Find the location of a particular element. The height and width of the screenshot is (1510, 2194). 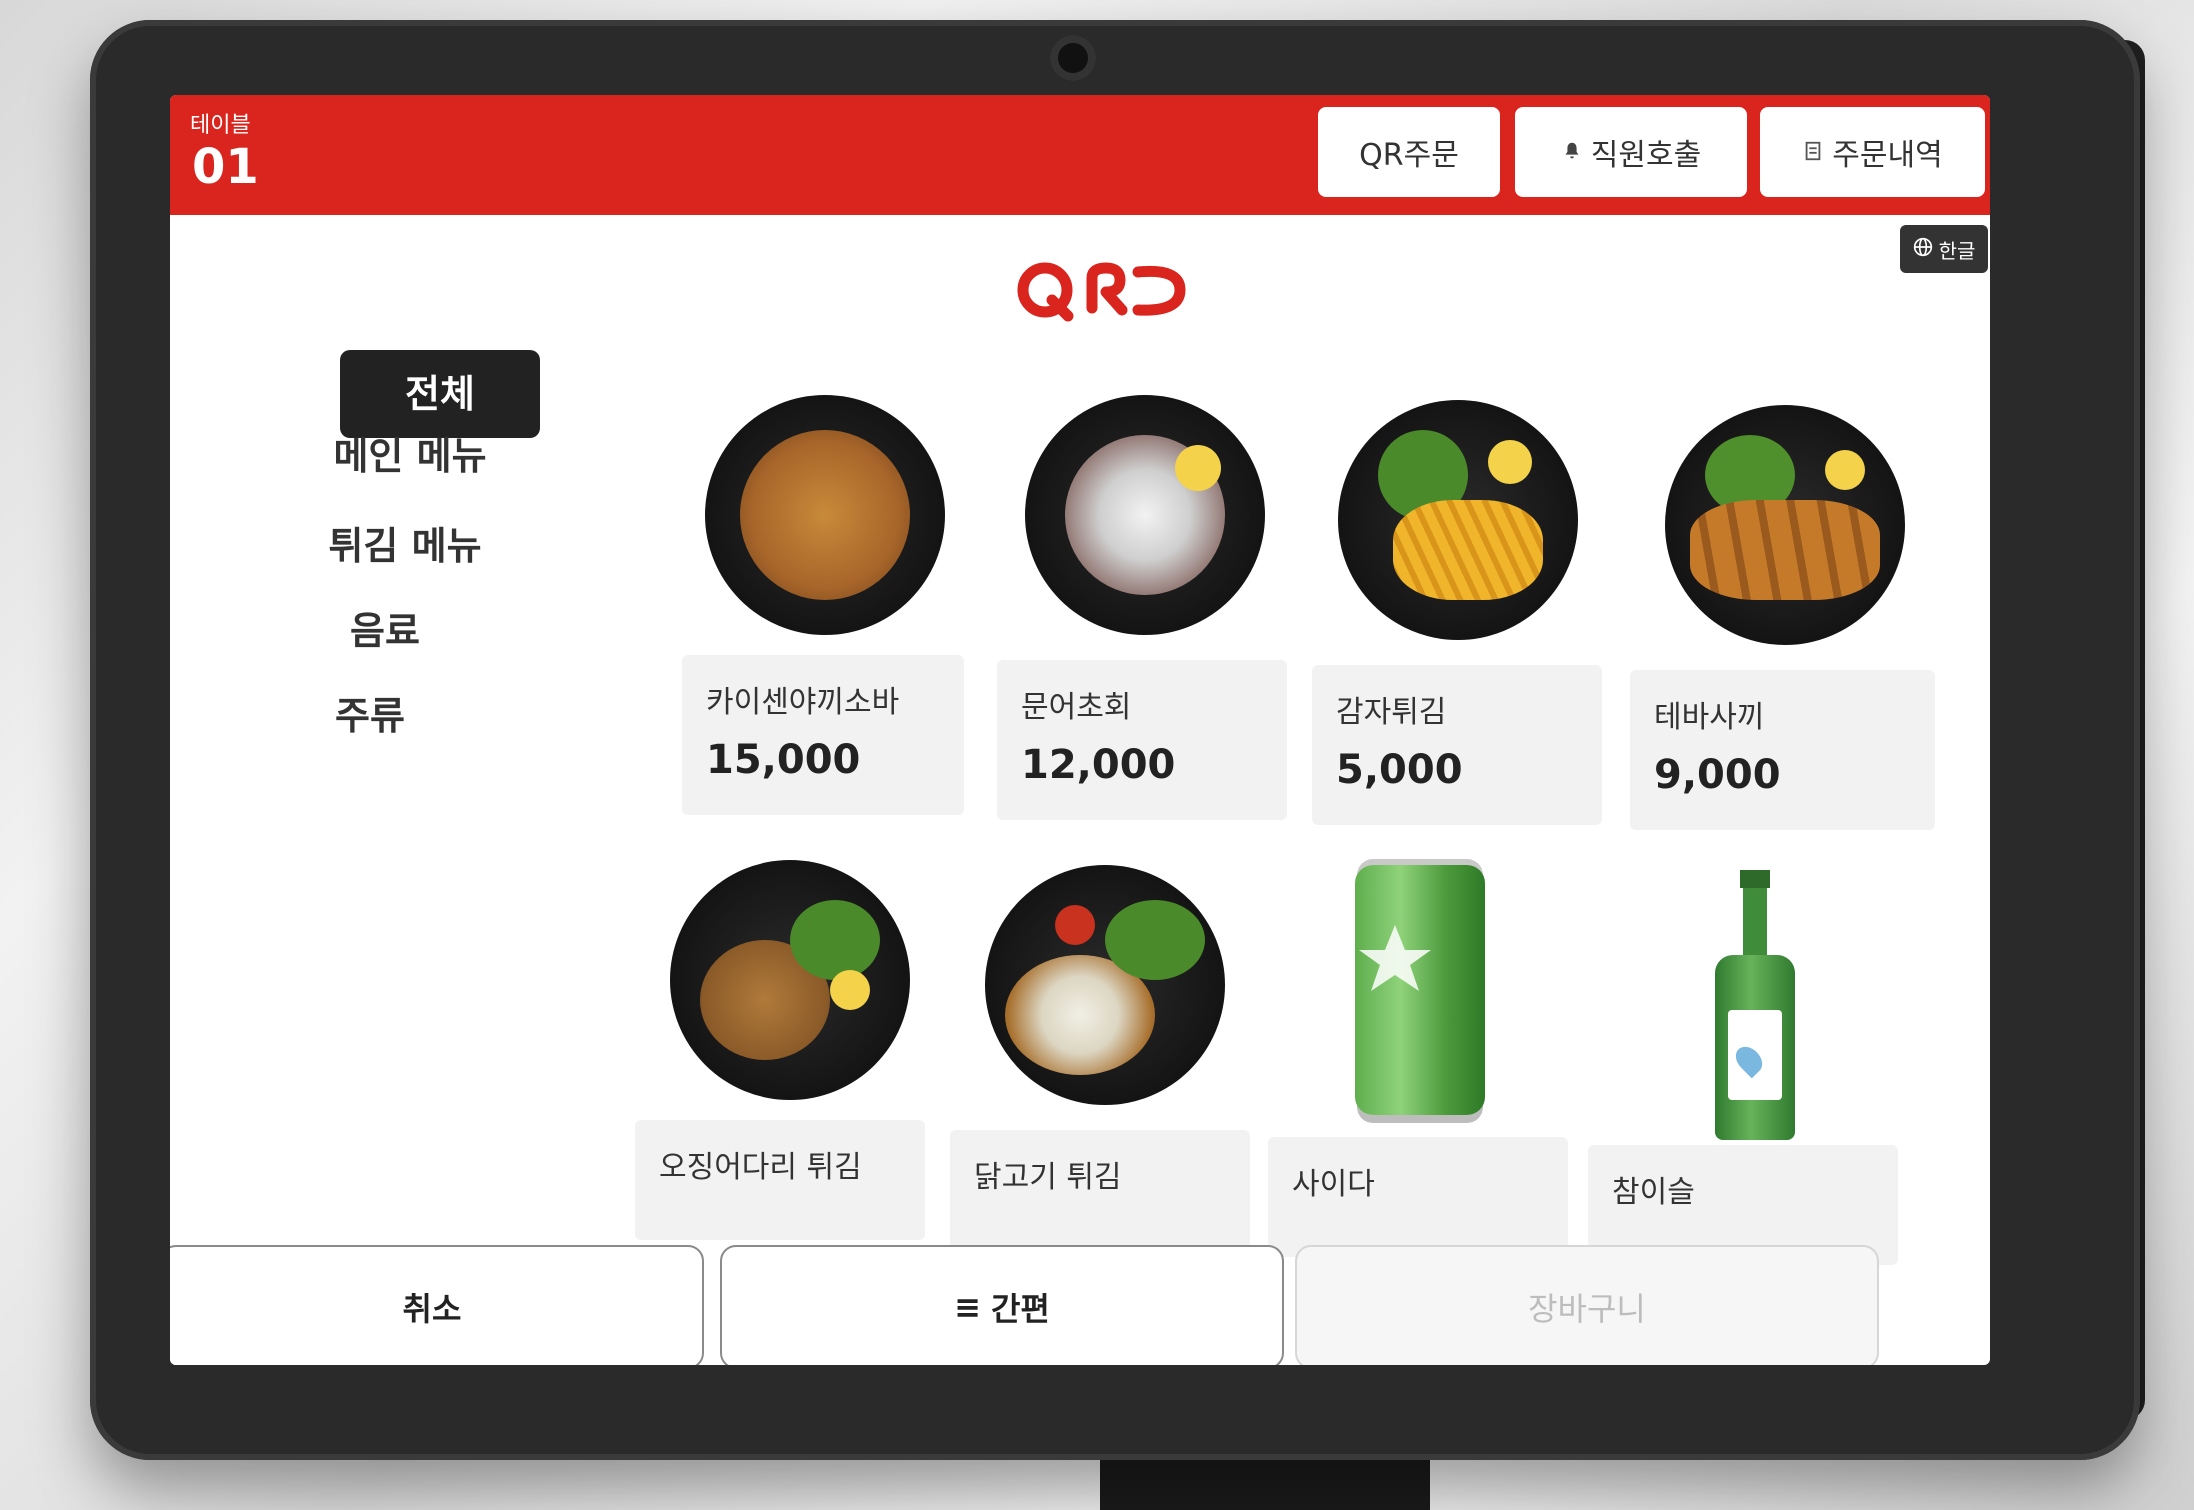

brand-logo is located at coordinates (1100, 290).